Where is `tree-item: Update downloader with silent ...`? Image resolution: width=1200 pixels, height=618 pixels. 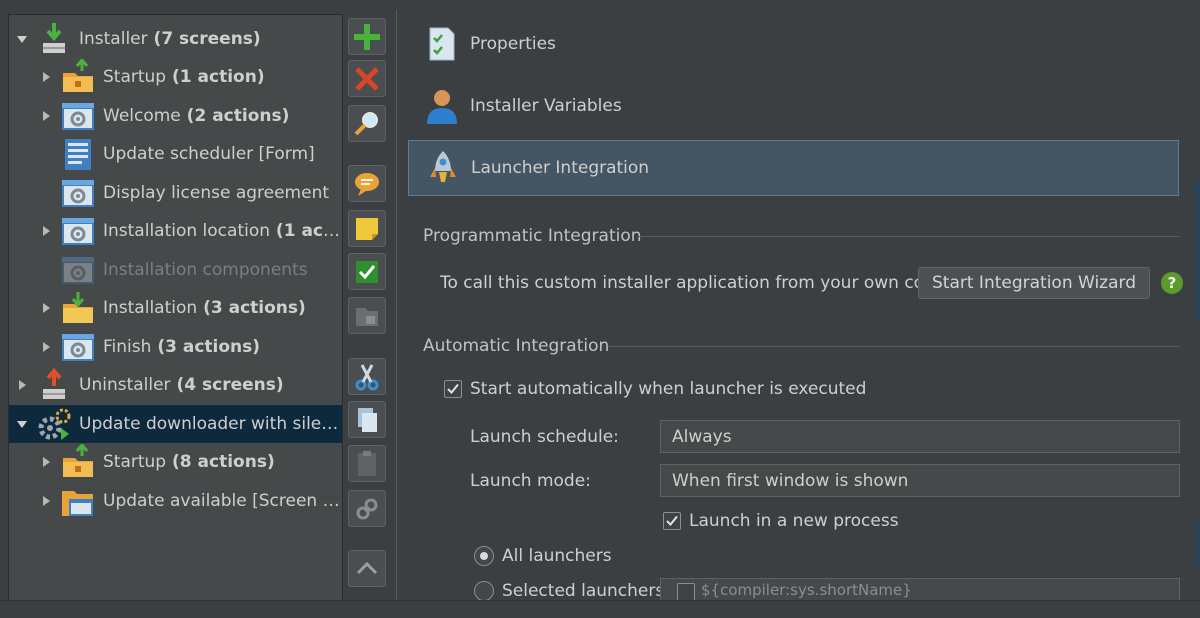 tree-item: Update downloader with silent ... is located at coordinates (175, 424).